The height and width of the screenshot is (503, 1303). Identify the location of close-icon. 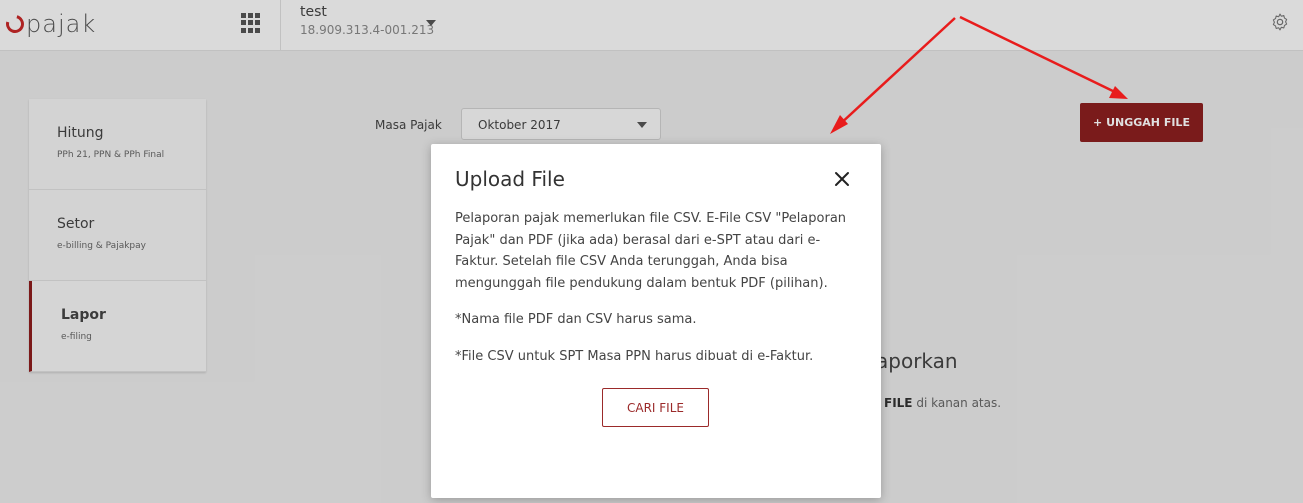
(842, 179).